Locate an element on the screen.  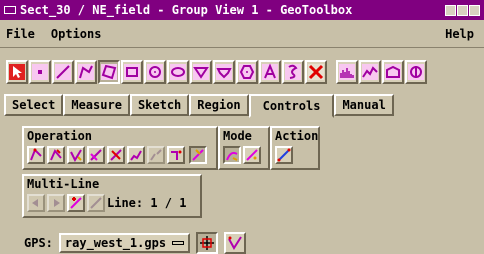
erase-tool is located at coordinates (316, 72).